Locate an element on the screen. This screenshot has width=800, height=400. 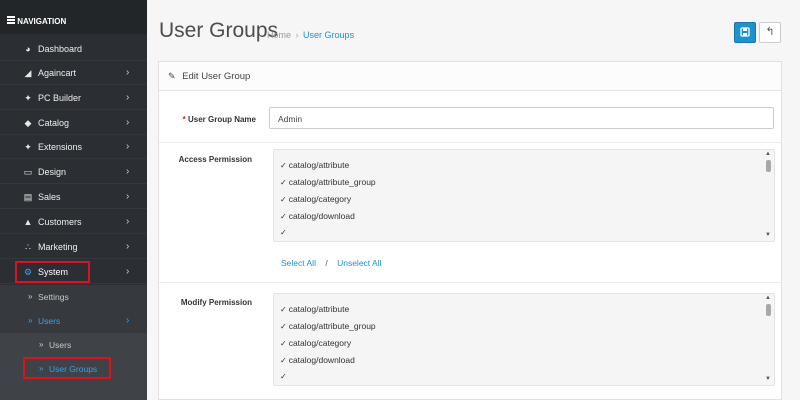
puzzle-icon: ✦ is located at coordinates (28, 98).